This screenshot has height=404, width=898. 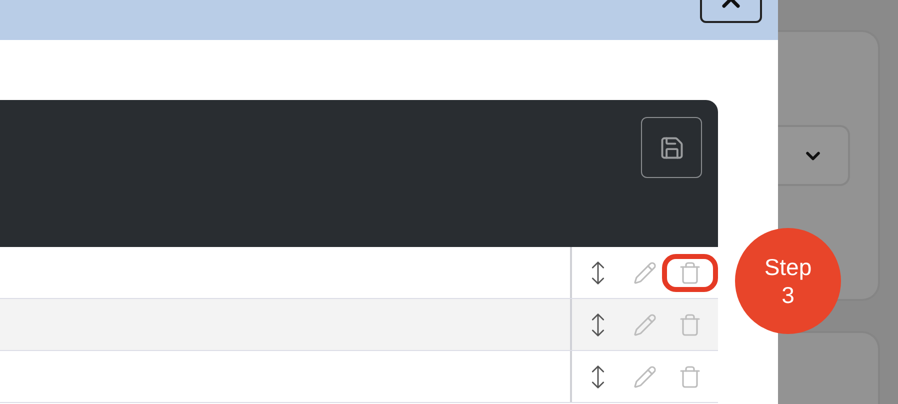 What do you see at coordinates (788, 295) in the screenshot?
I see `step-number: 3` at bounding box center [788, 295].